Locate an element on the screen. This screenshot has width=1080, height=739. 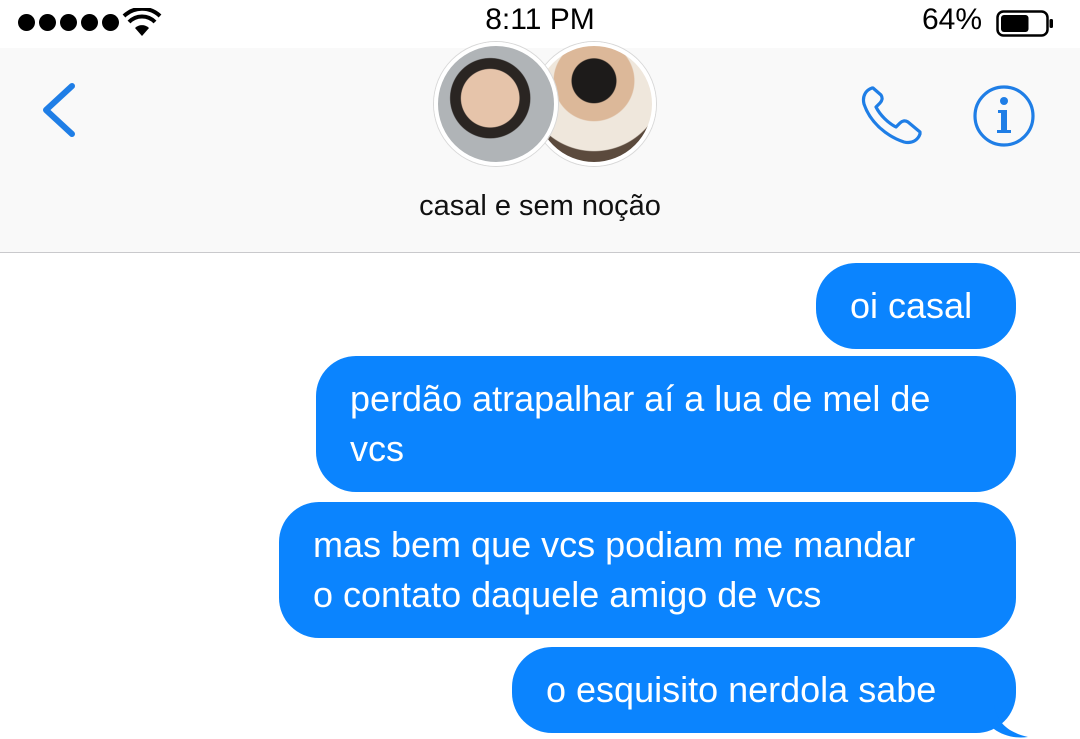
status-time: 8:11 PM is located at coordinates (540, 19).